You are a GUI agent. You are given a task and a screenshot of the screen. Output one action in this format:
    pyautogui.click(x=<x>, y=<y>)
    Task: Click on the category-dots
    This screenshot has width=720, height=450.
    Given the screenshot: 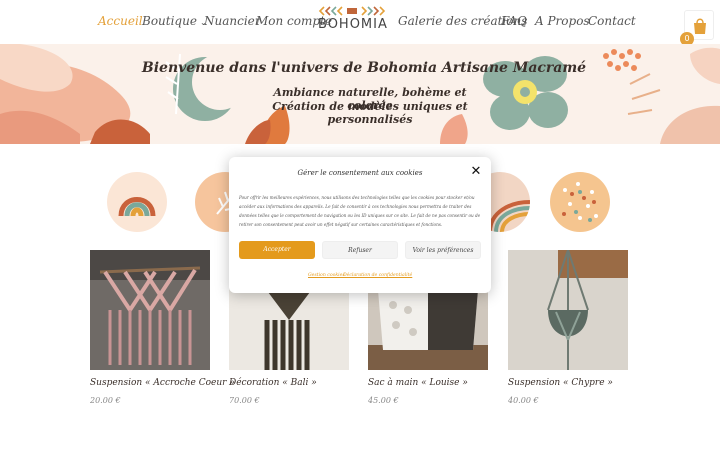 What is the action you would take?
    pyautogui.click(x=580, y=202)
    